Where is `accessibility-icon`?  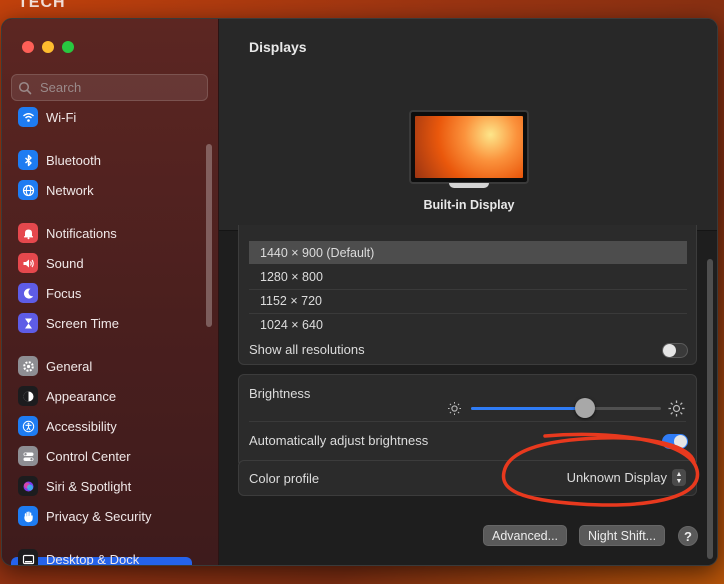 accessibility-icon is located at coordinates (28, 426).